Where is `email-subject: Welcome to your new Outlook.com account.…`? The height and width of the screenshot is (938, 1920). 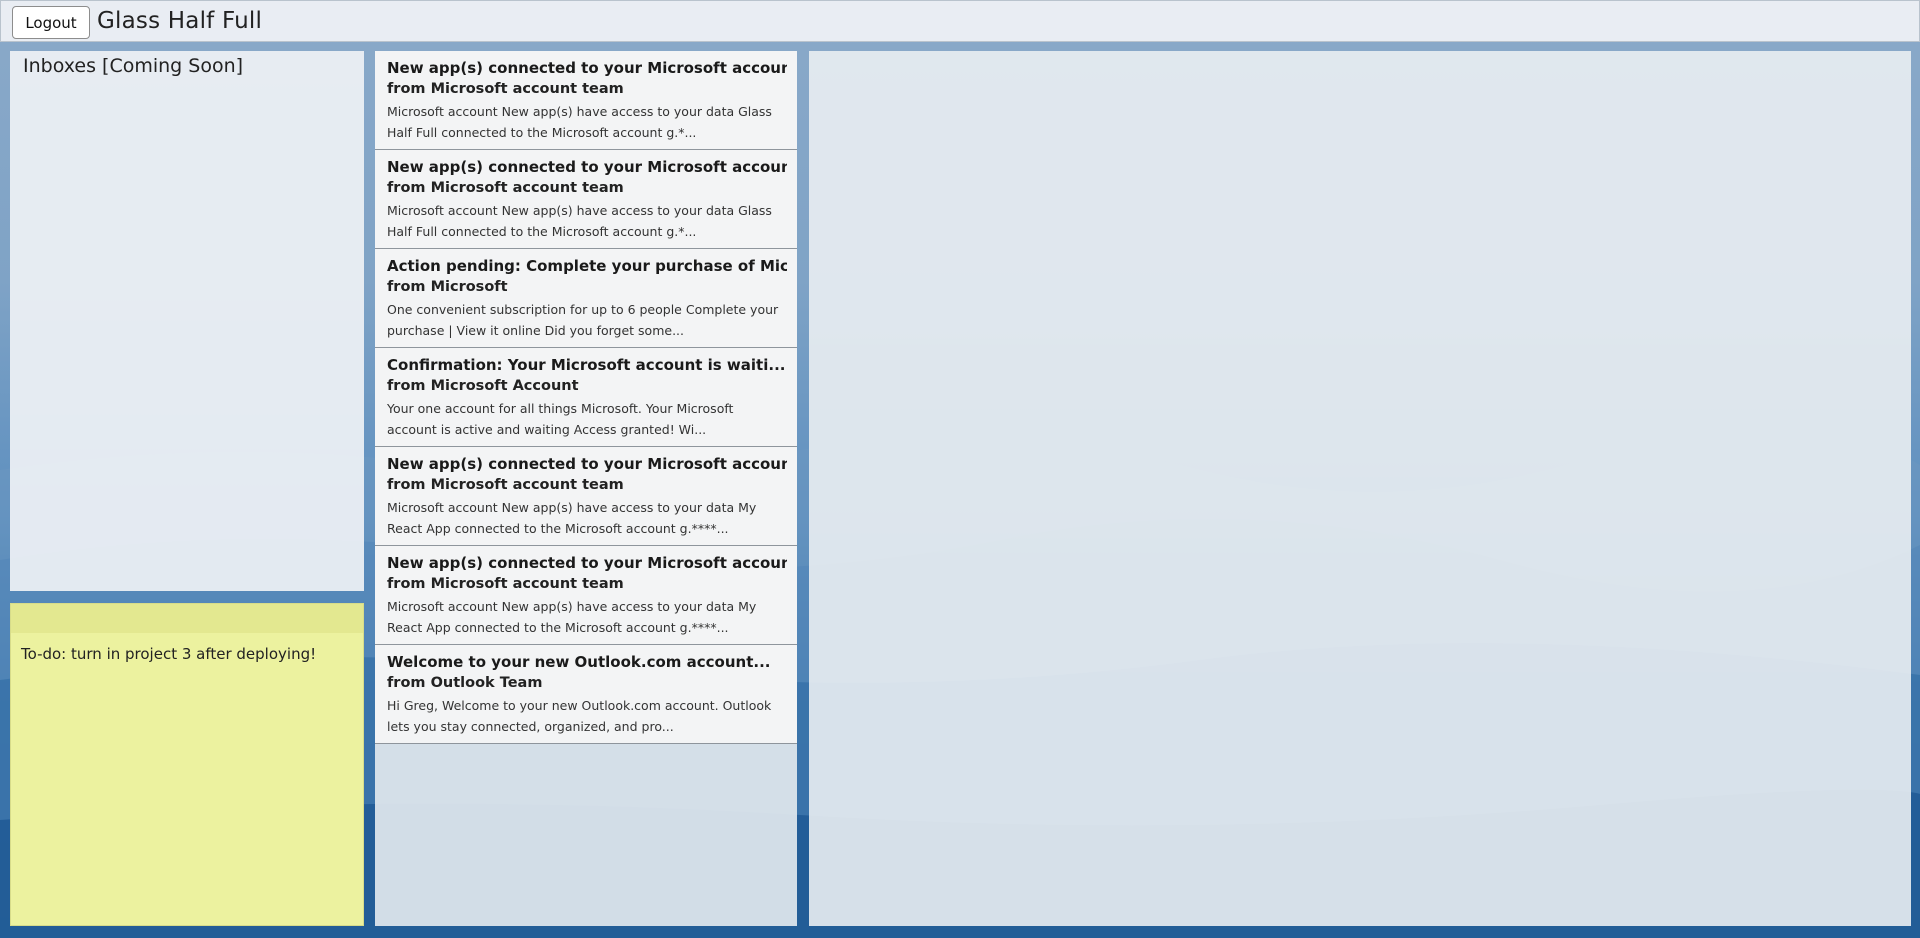 email-subject: Welcome to your new Outlook.com account.… is located at coordinates (579, 662).